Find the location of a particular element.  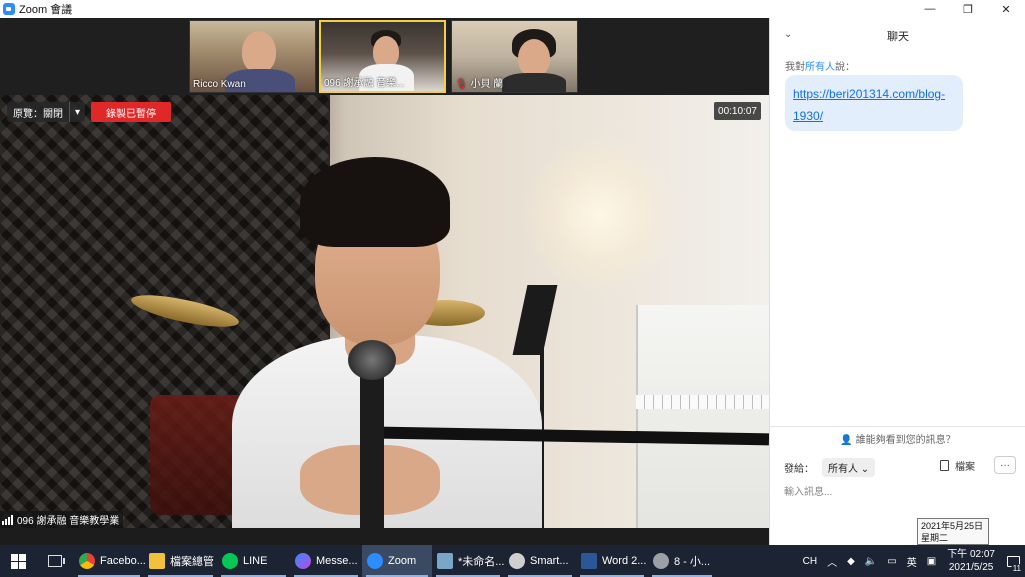

restore-button: ❐ is located at coordinates (968, 9).